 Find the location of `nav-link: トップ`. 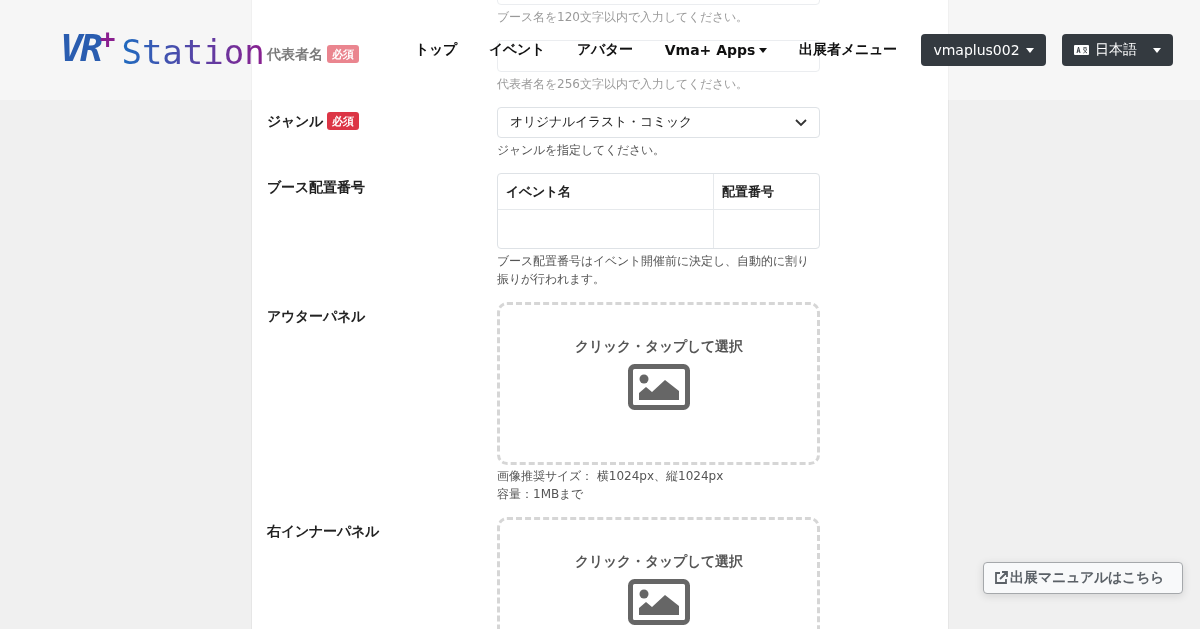

nav-link: トップ is located at coordinates (435, 50).